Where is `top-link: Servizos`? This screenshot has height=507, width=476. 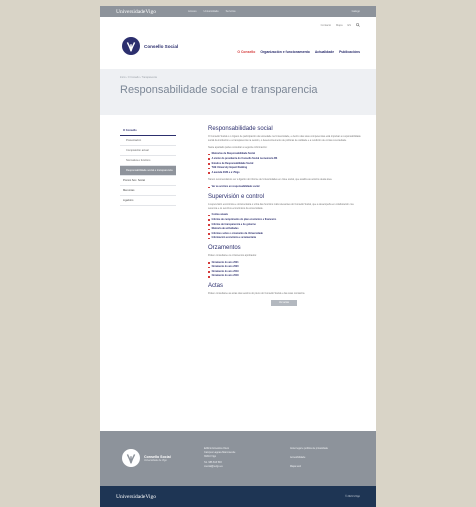
top-link: Servizos is located at coordinates (231, 11).